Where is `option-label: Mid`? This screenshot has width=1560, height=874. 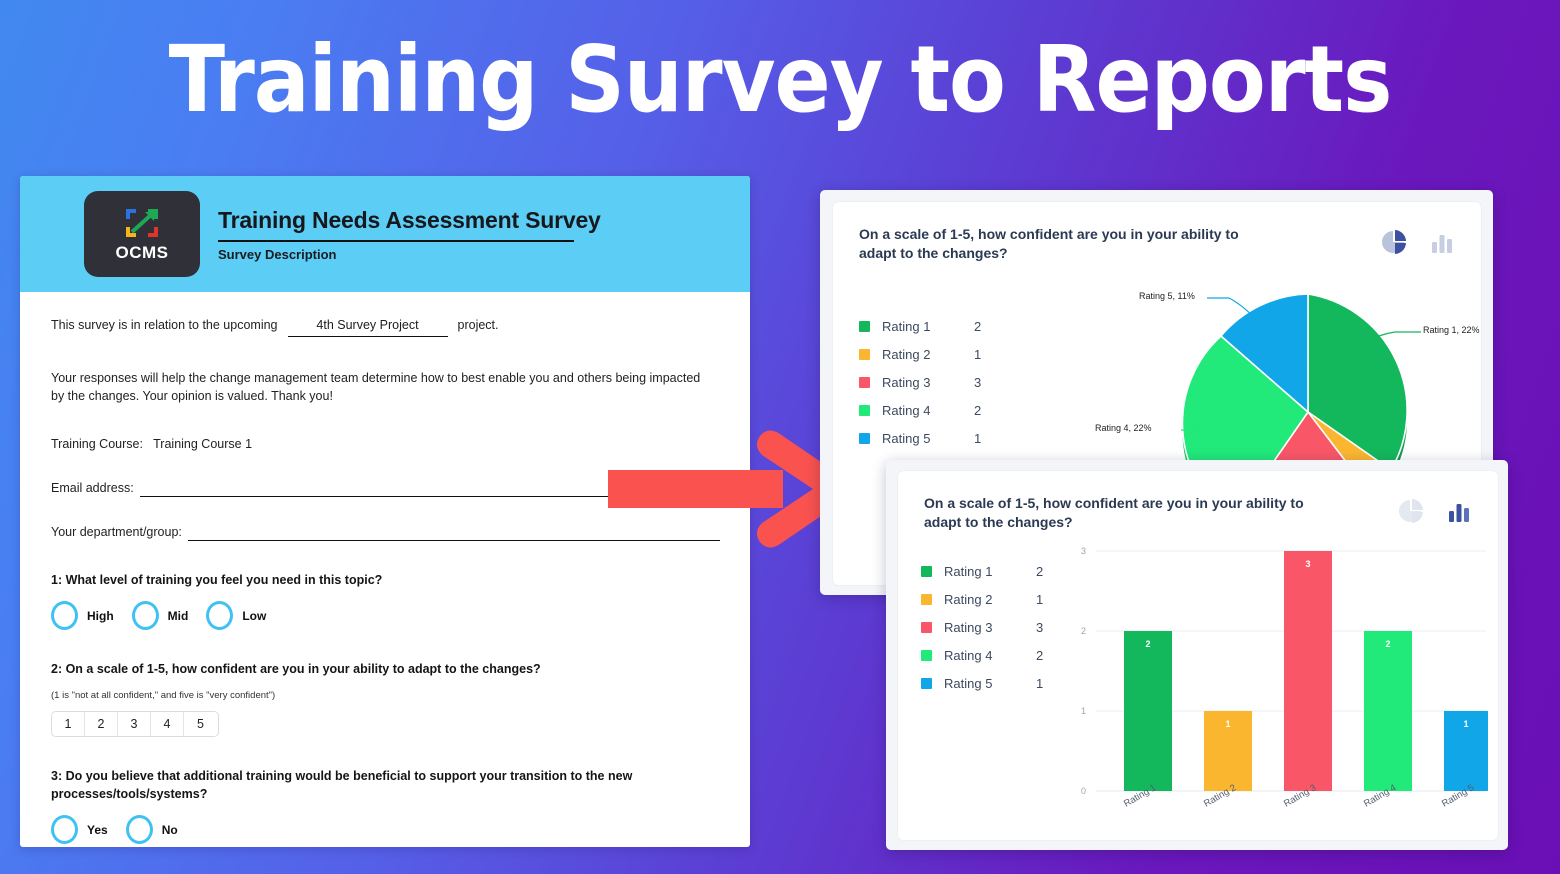
option-label: Mid is located at coordinates (178, 615).